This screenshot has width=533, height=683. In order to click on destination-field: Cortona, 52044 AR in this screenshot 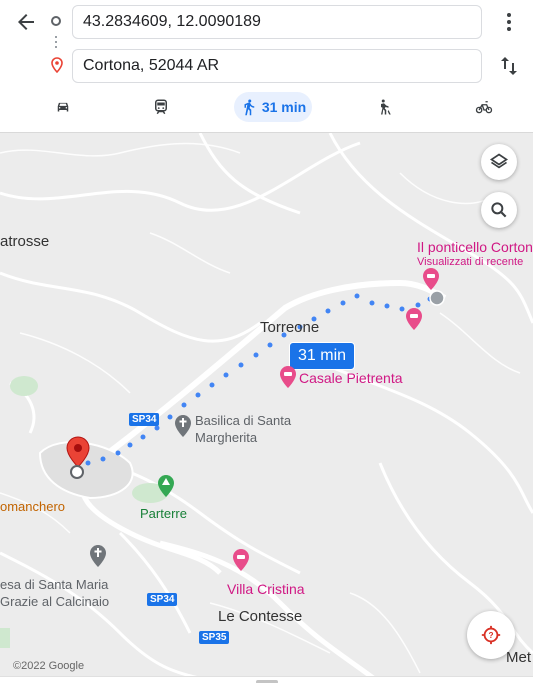, I will do `click(277, 66)`.